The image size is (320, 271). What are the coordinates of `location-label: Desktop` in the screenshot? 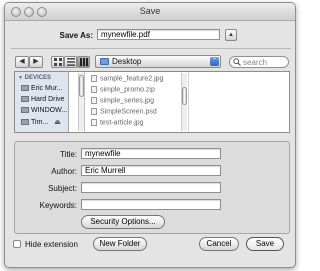 It's located at (127, 61).